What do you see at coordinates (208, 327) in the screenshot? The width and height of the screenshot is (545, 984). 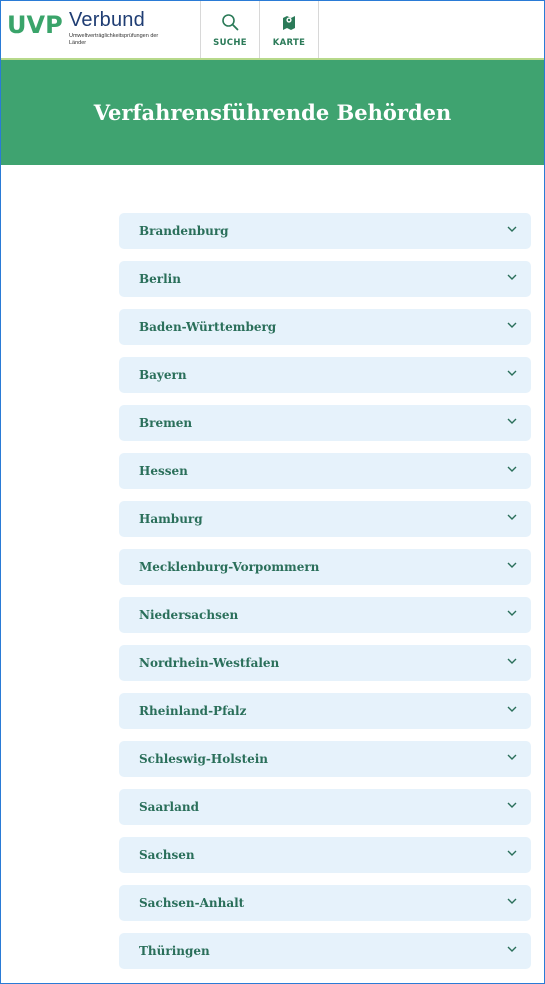 I see `accordion-item-label: Baden-Württemberg` at bounding box center [208, 327].